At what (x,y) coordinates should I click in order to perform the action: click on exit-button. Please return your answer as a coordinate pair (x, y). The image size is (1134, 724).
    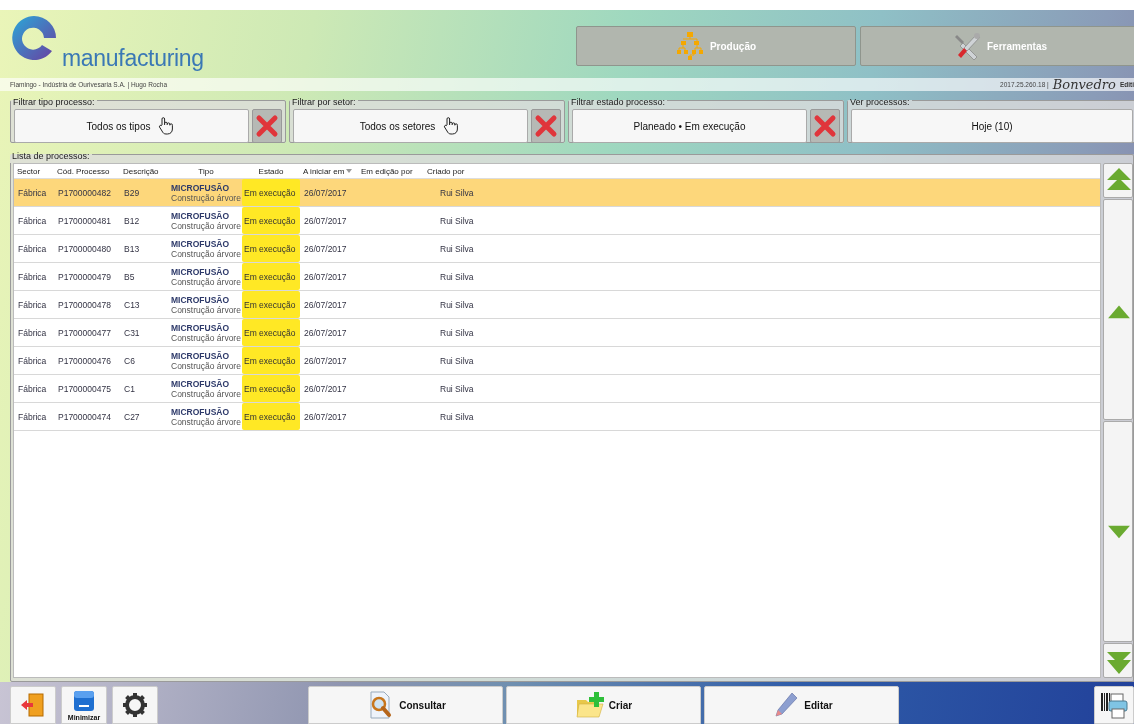
    Looking at the image, I should click on (33, 705).